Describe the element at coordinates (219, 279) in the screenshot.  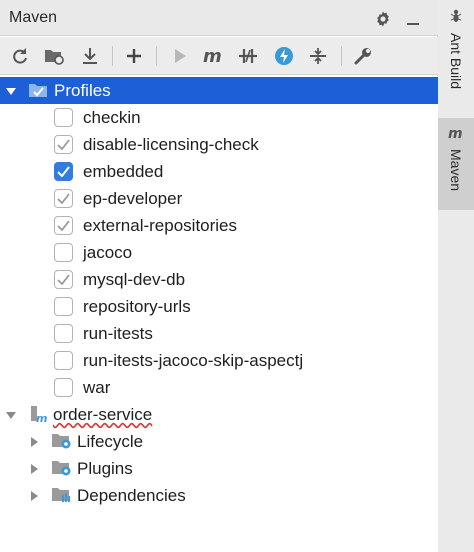
I see `profile-item: mysql-dev-db` at that location.